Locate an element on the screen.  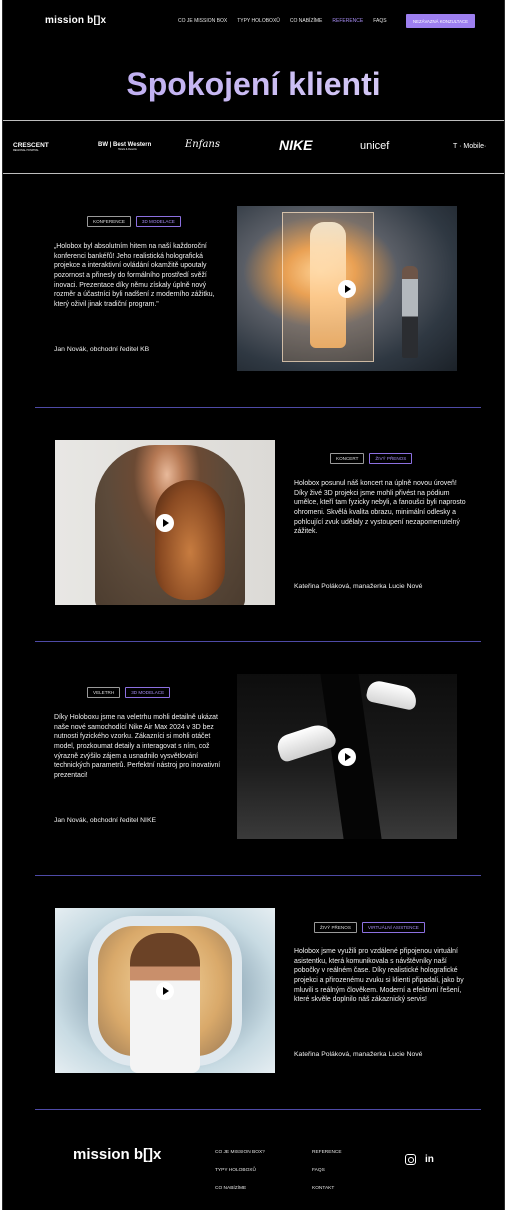
footer-link-kontakt: KONTAKT is located at coordinates (323, 1188).